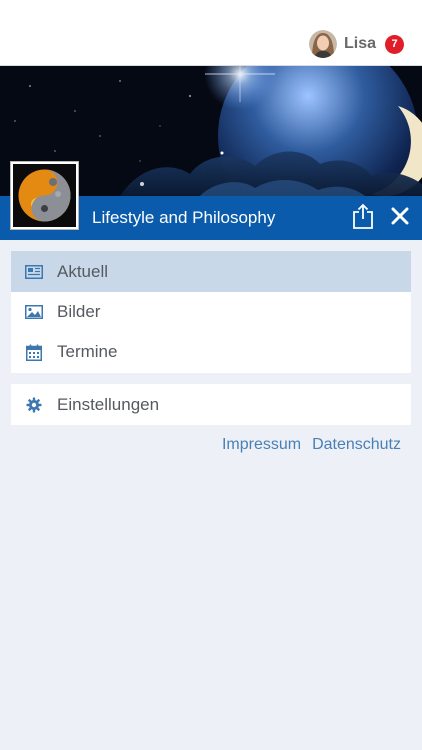  I want to click on datenschutz-link: Datenschutz, so click(356, 445).